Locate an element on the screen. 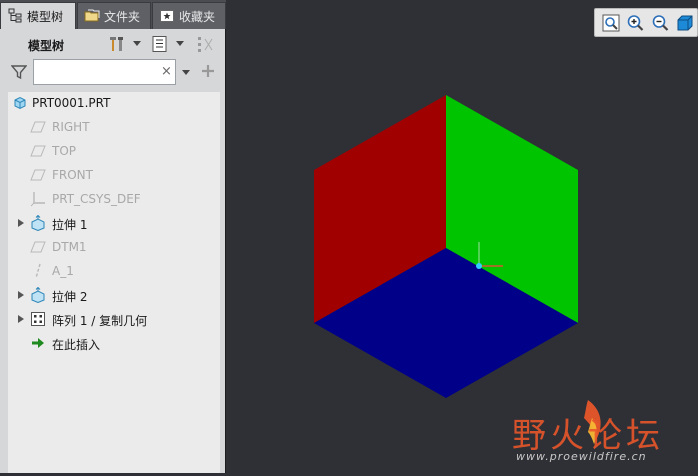 The image size is (698, 476). tree-item-label: DTM1 is located at coordinates (69, 247).